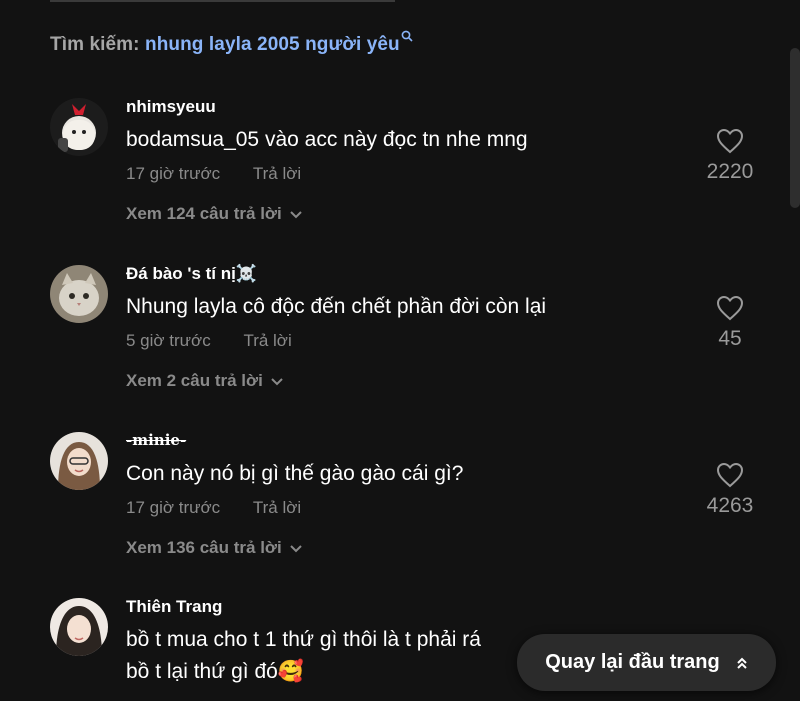 This screenshot has width=800, height=701. What do you see at coordinates (730, 338) in the screenshot?
I see `like-count: 45` at bounding box center [730, 338].